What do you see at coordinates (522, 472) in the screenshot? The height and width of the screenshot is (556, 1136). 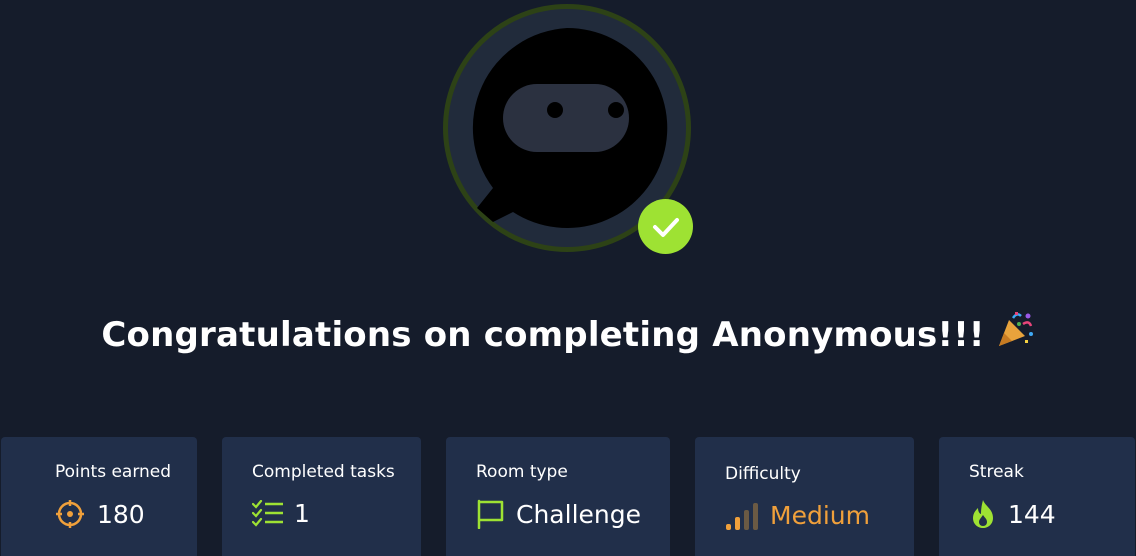 I see `room-type-label: Room type` at bounding box center [522, 472].